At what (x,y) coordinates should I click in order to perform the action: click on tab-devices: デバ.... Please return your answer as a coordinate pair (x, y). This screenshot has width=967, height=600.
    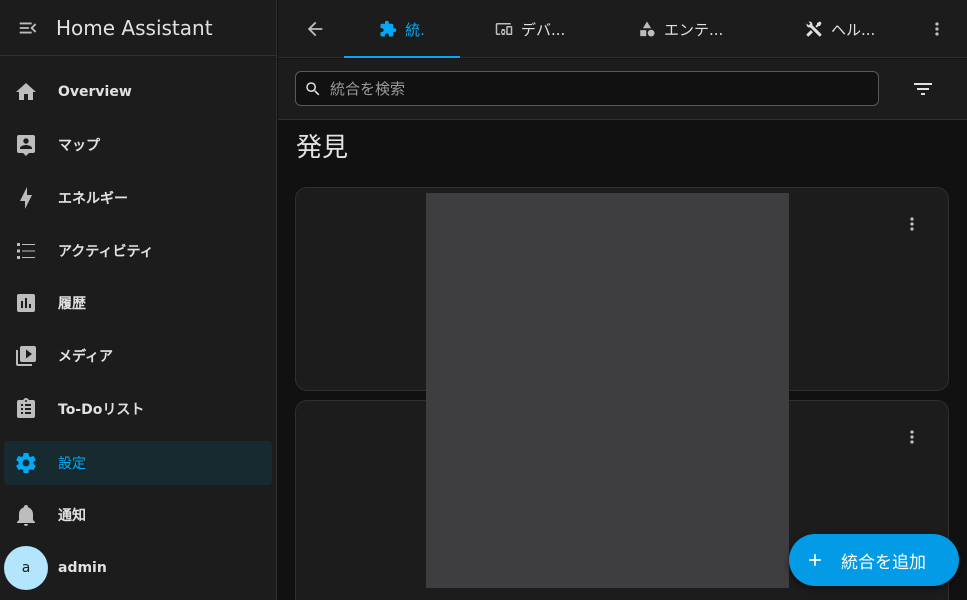
    Looking at the image, I should click on (530, 29).